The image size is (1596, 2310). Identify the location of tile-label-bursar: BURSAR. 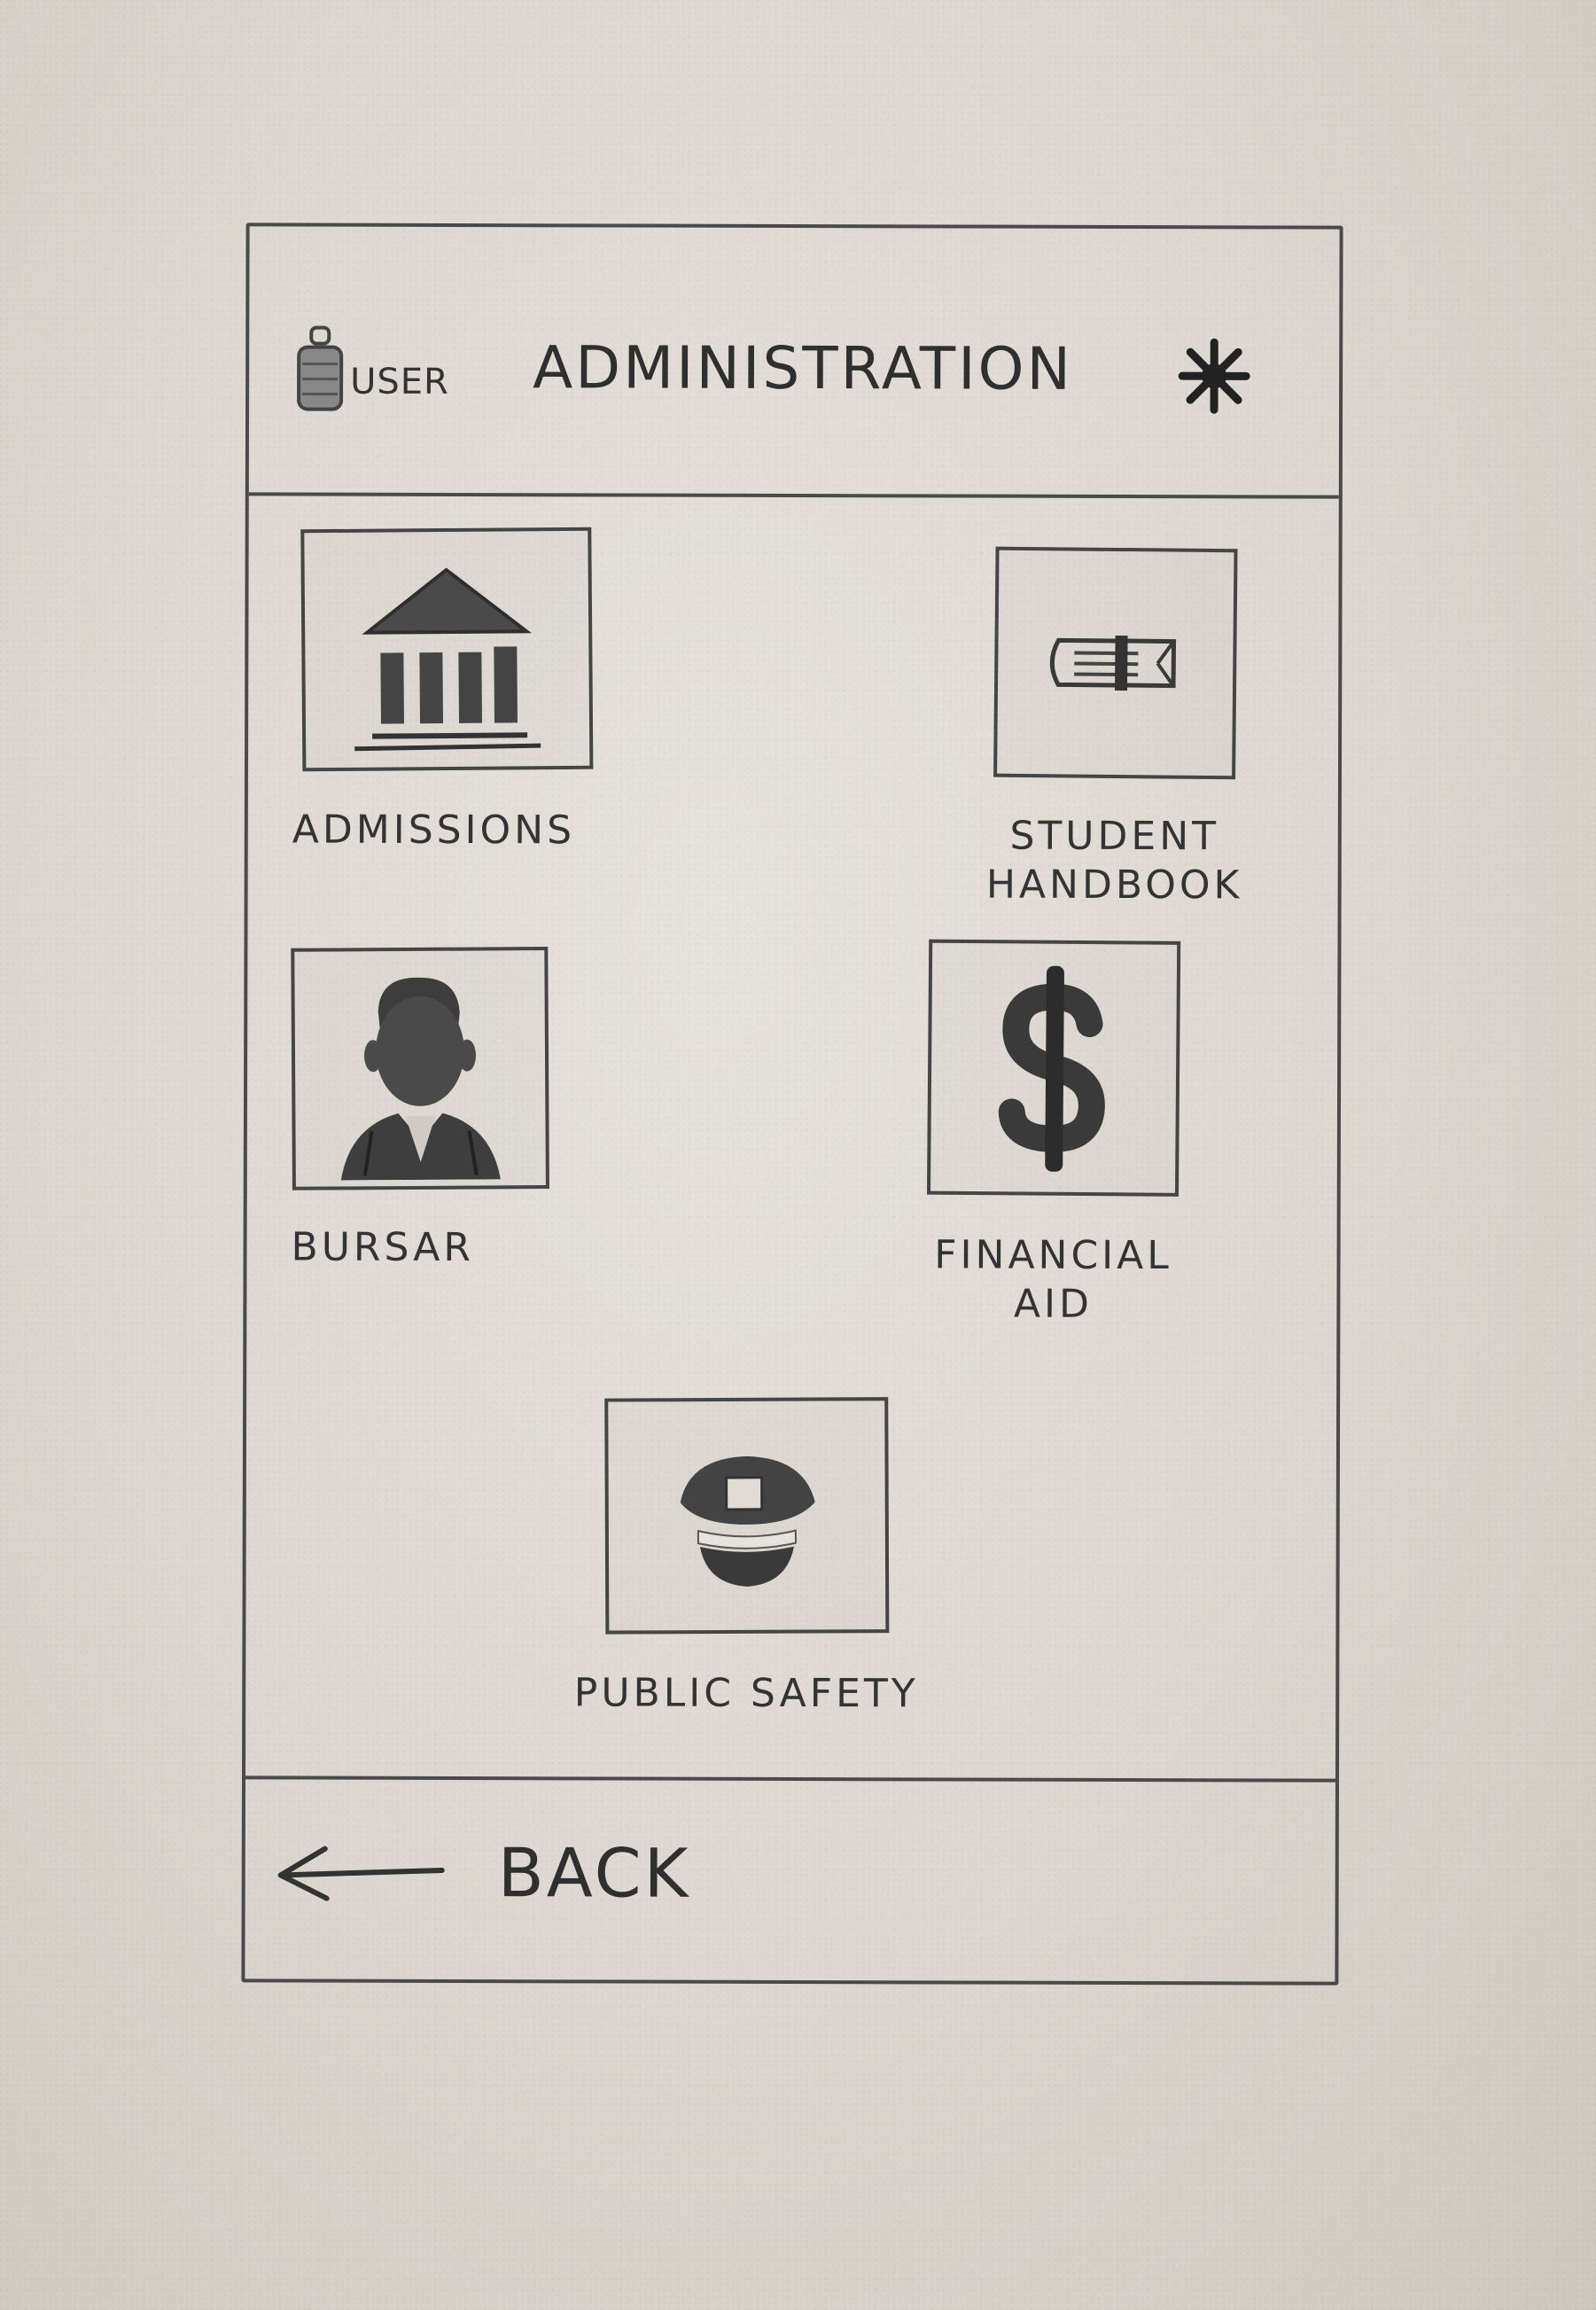
(383, 1247).